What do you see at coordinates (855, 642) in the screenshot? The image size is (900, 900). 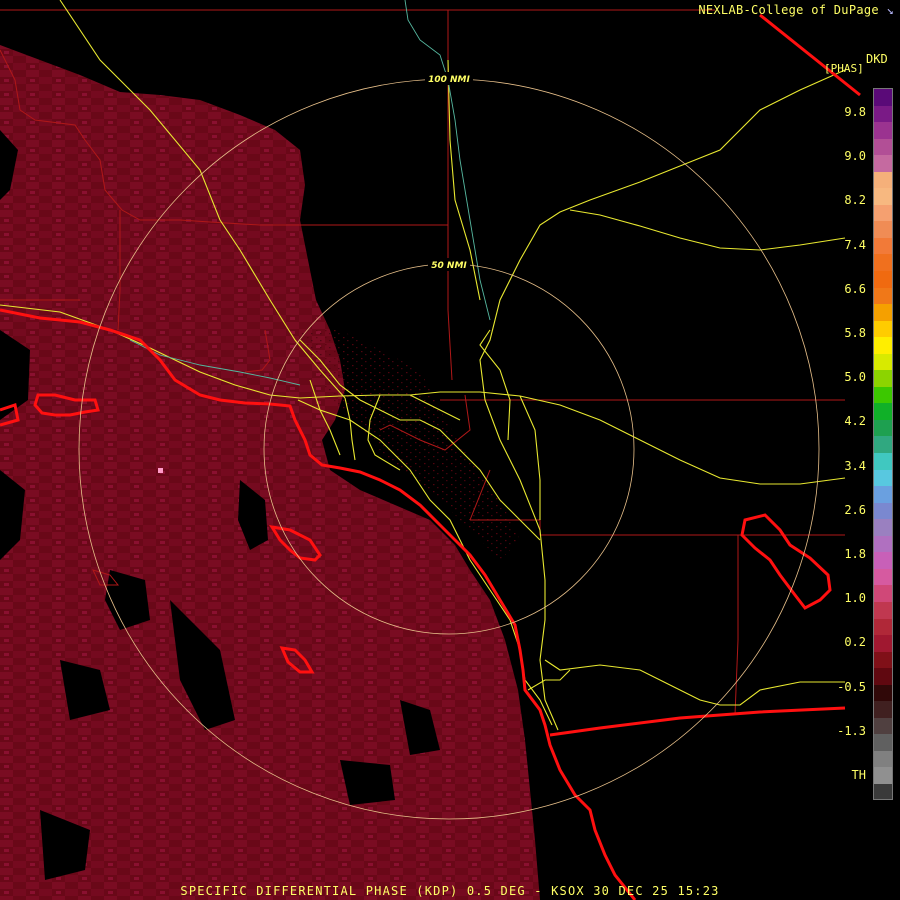 I see `color-scale-tick-label: 0.2` at bounding box center [855, 642].